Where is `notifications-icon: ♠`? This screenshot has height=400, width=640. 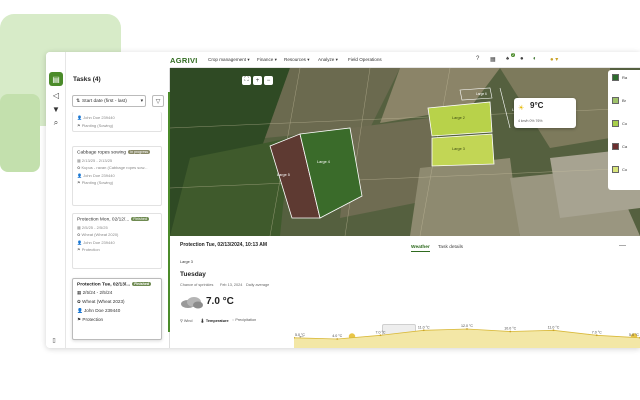
notifications-icon: ♠ is located at coordinates (507, 59).